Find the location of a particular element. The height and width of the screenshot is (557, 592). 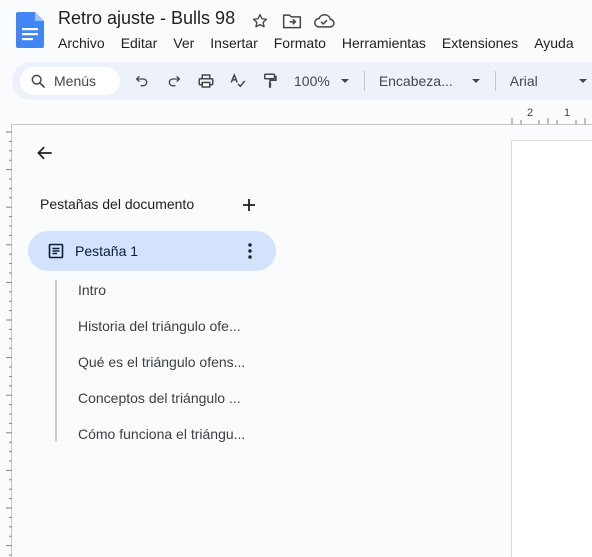

outline-guide is located at coordinates (56, 360).